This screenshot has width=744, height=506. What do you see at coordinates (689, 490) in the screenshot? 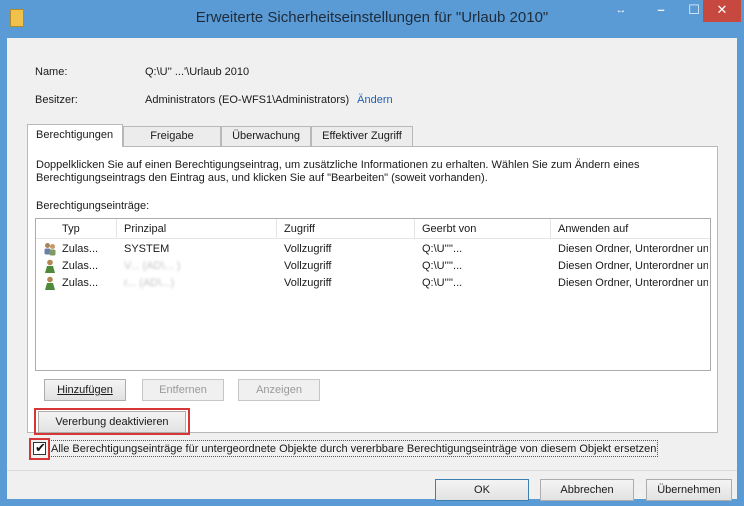
I see `apply-button: Übernehmen` at bounding box center [689, 490].